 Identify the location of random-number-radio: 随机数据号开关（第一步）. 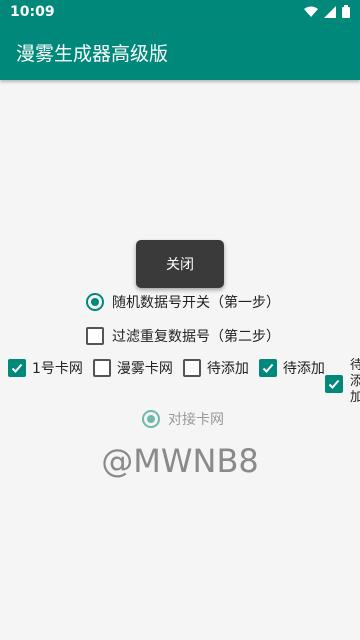
(183, 302).